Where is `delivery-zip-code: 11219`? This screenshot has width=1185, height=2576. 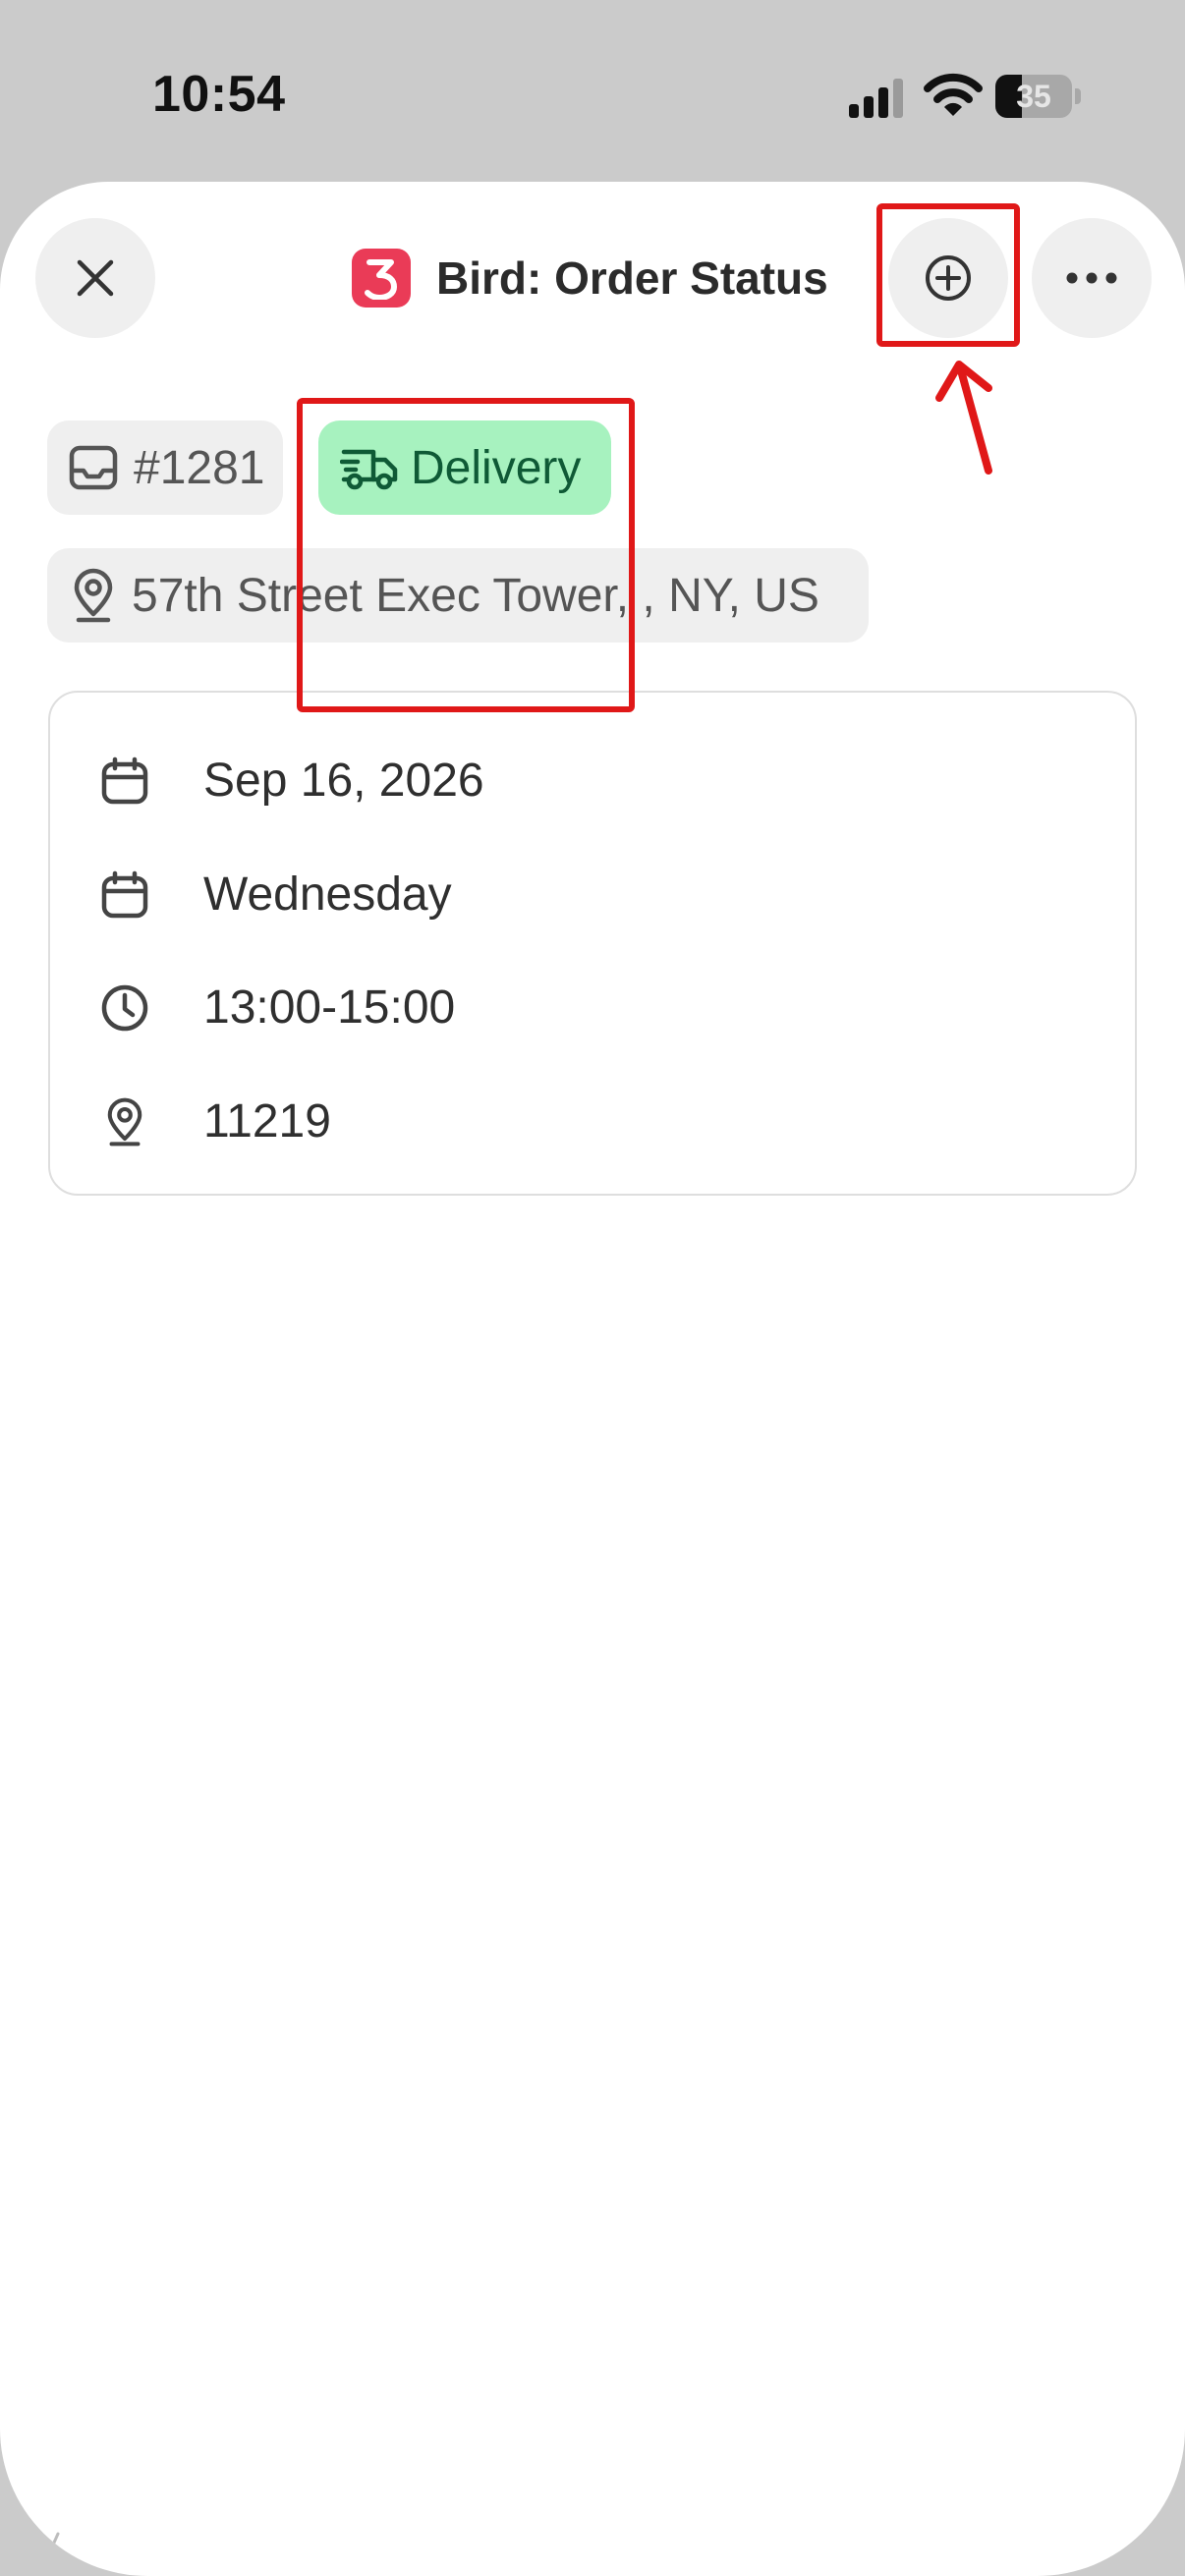
delivery-zip-code: 11219 is located at coordinates (267, 1121).